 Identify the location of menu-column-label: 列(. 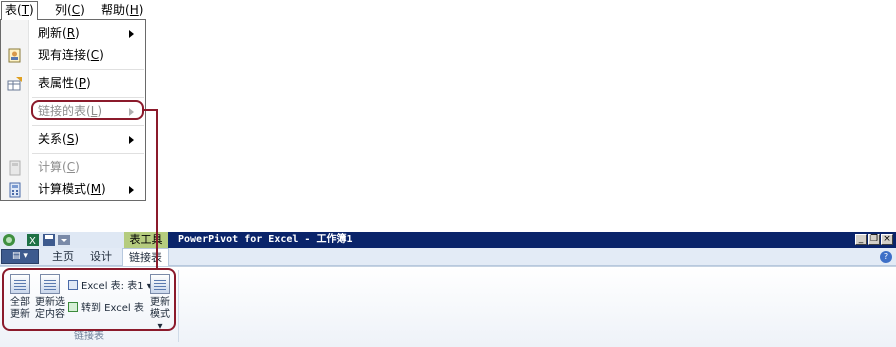
(63, 10).